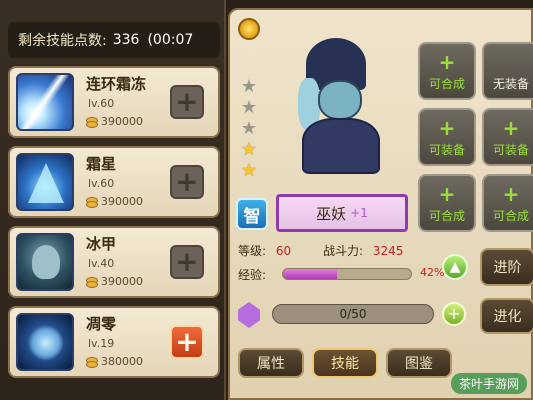 This screenshot has width=533, height=400. What do you see at coordinates (252, 251) in the screenshot?
I see `level-label: 等级:` at bounding box center [252, 251].